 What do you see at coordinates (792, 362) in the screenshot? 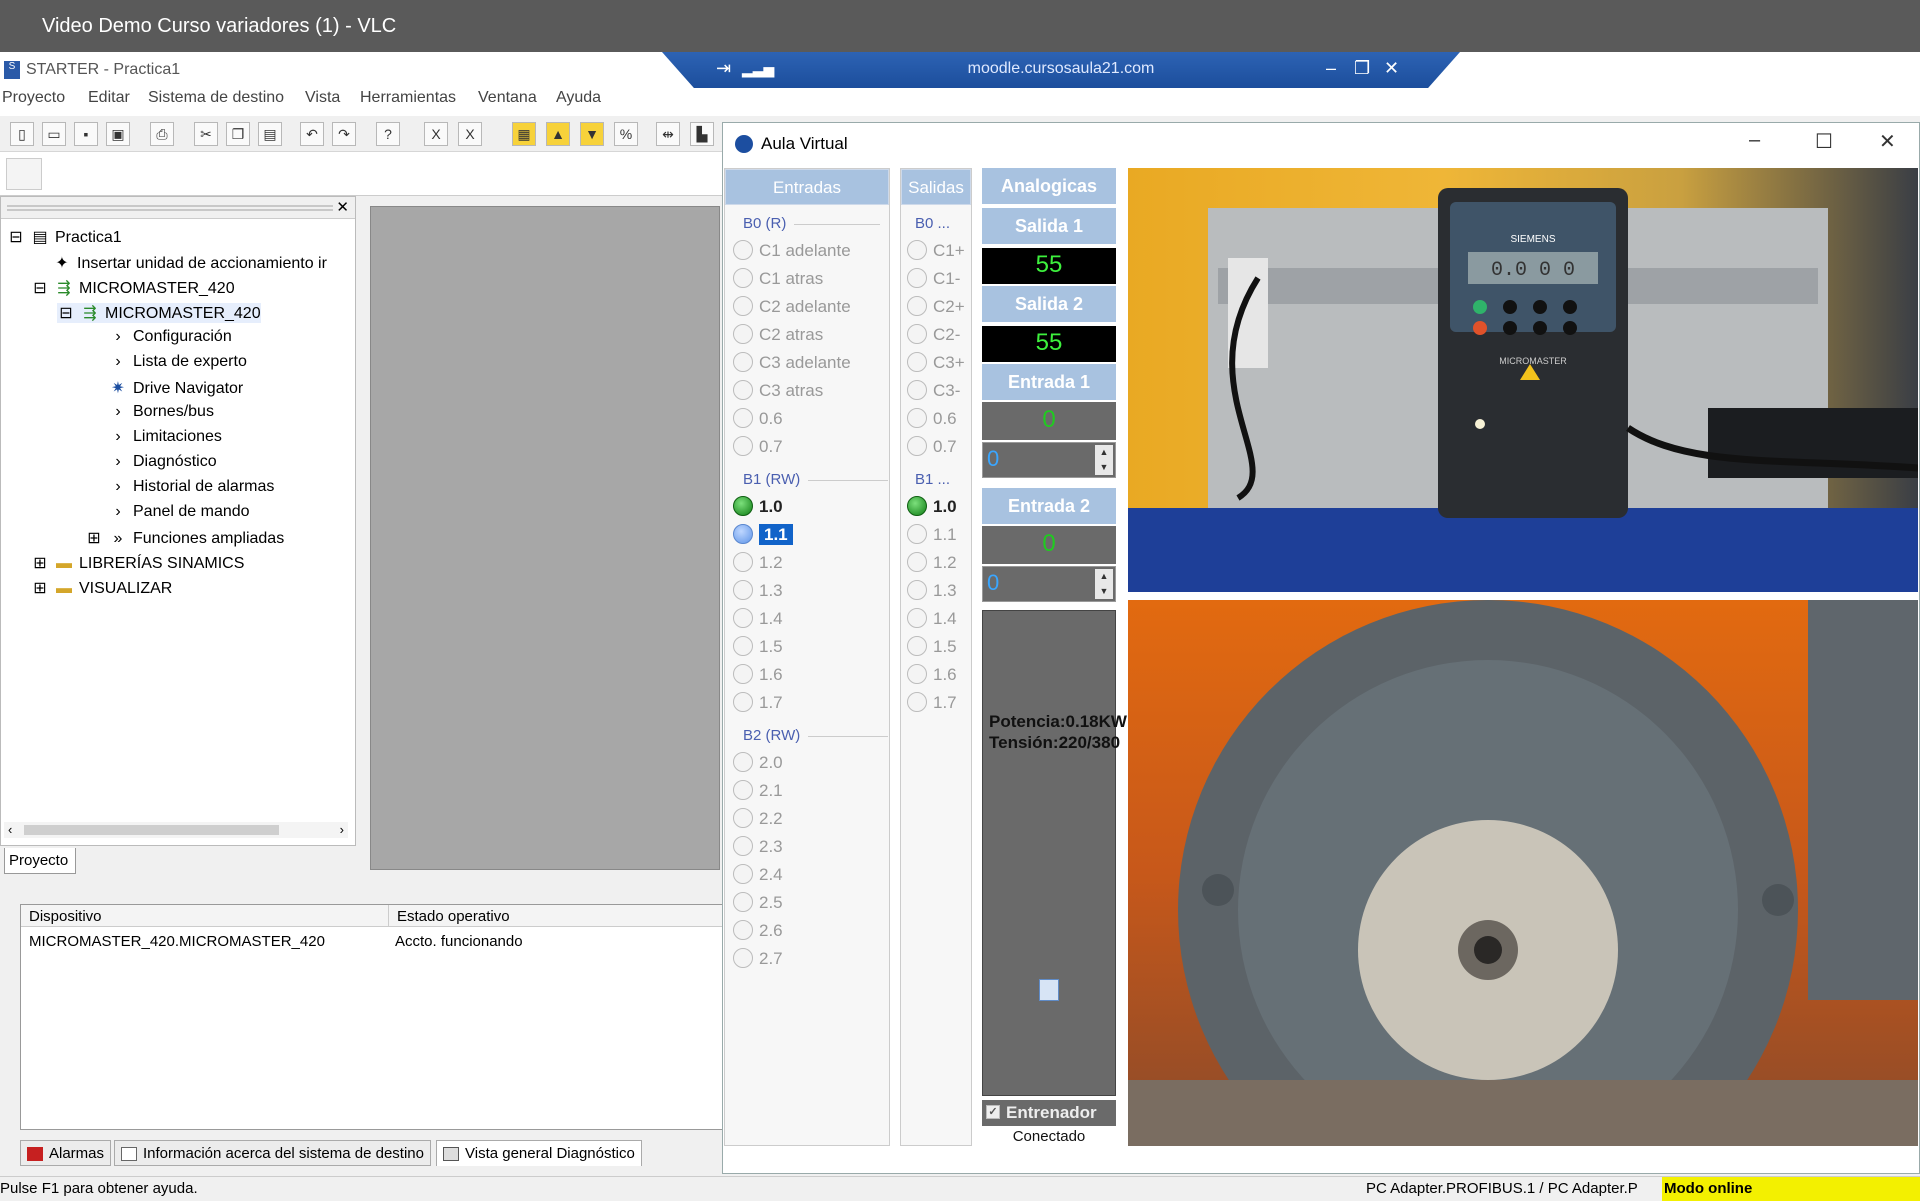
I see `input-b0-4: C3 adelante` at bounding box center [792, 362].